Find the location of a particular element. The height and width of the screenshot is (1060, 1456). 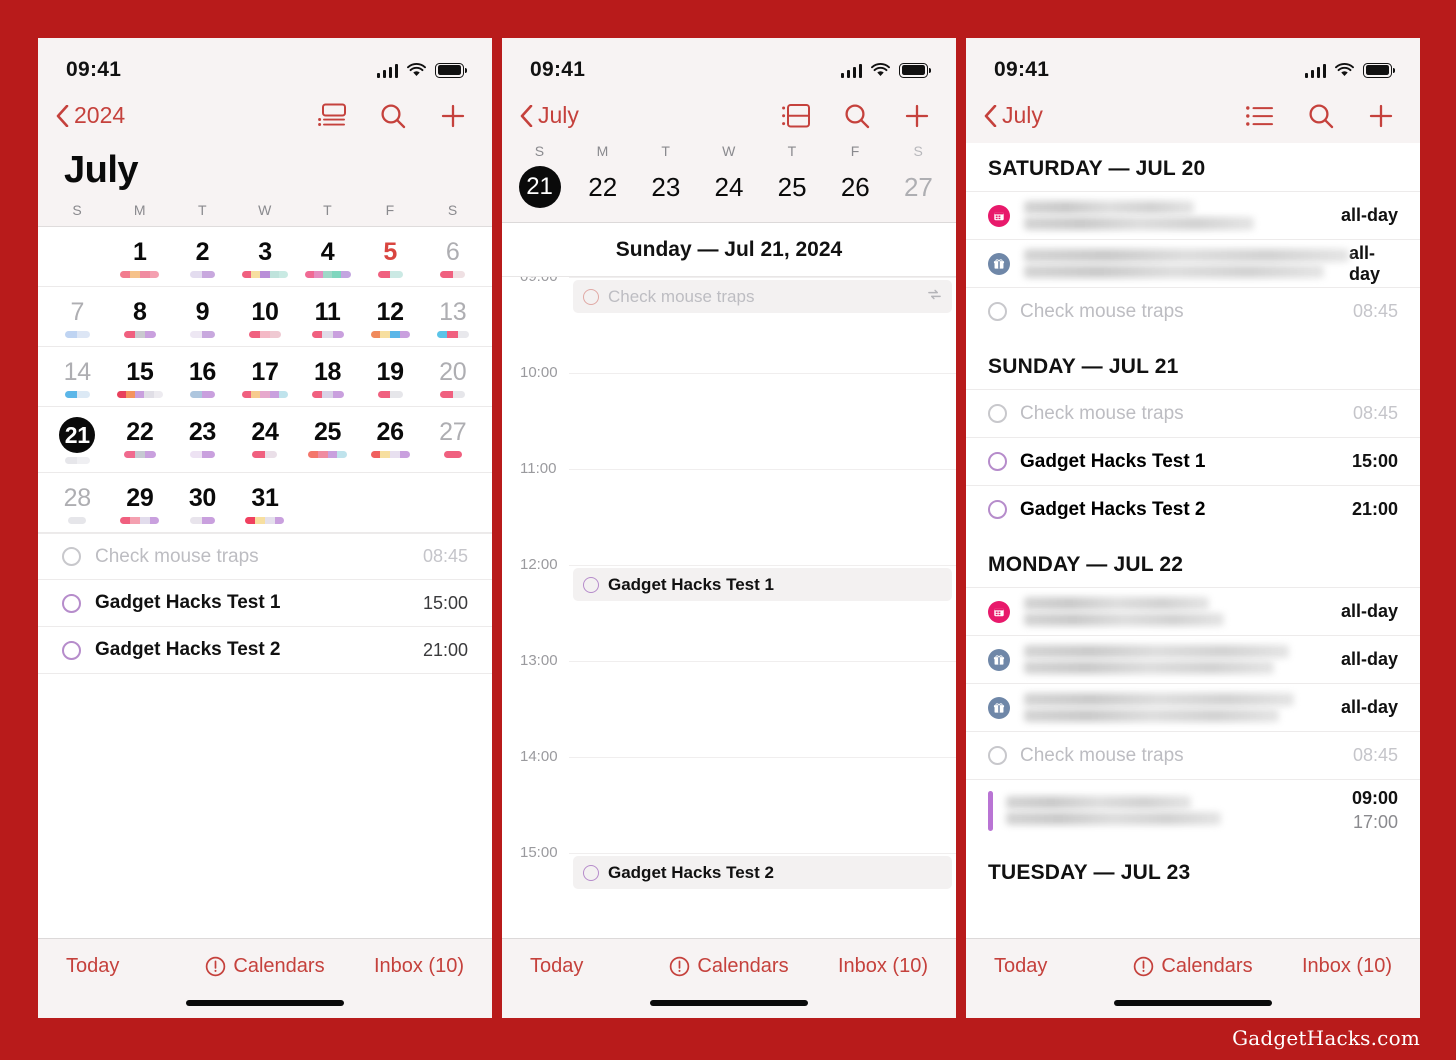

month-day-cell-empty is located at coordinates (77, 257).